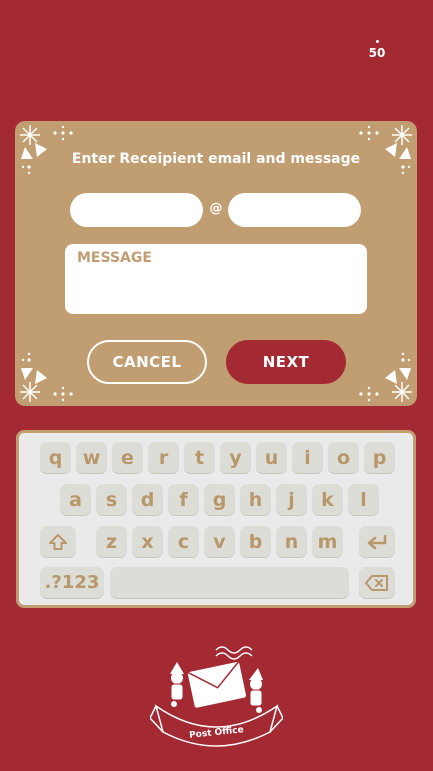 This screenshot has height=771, width=433. What do you see at coordinates (183, 541) in the screenshot?
I see `key-c: c` at bounding box center [183, 541].